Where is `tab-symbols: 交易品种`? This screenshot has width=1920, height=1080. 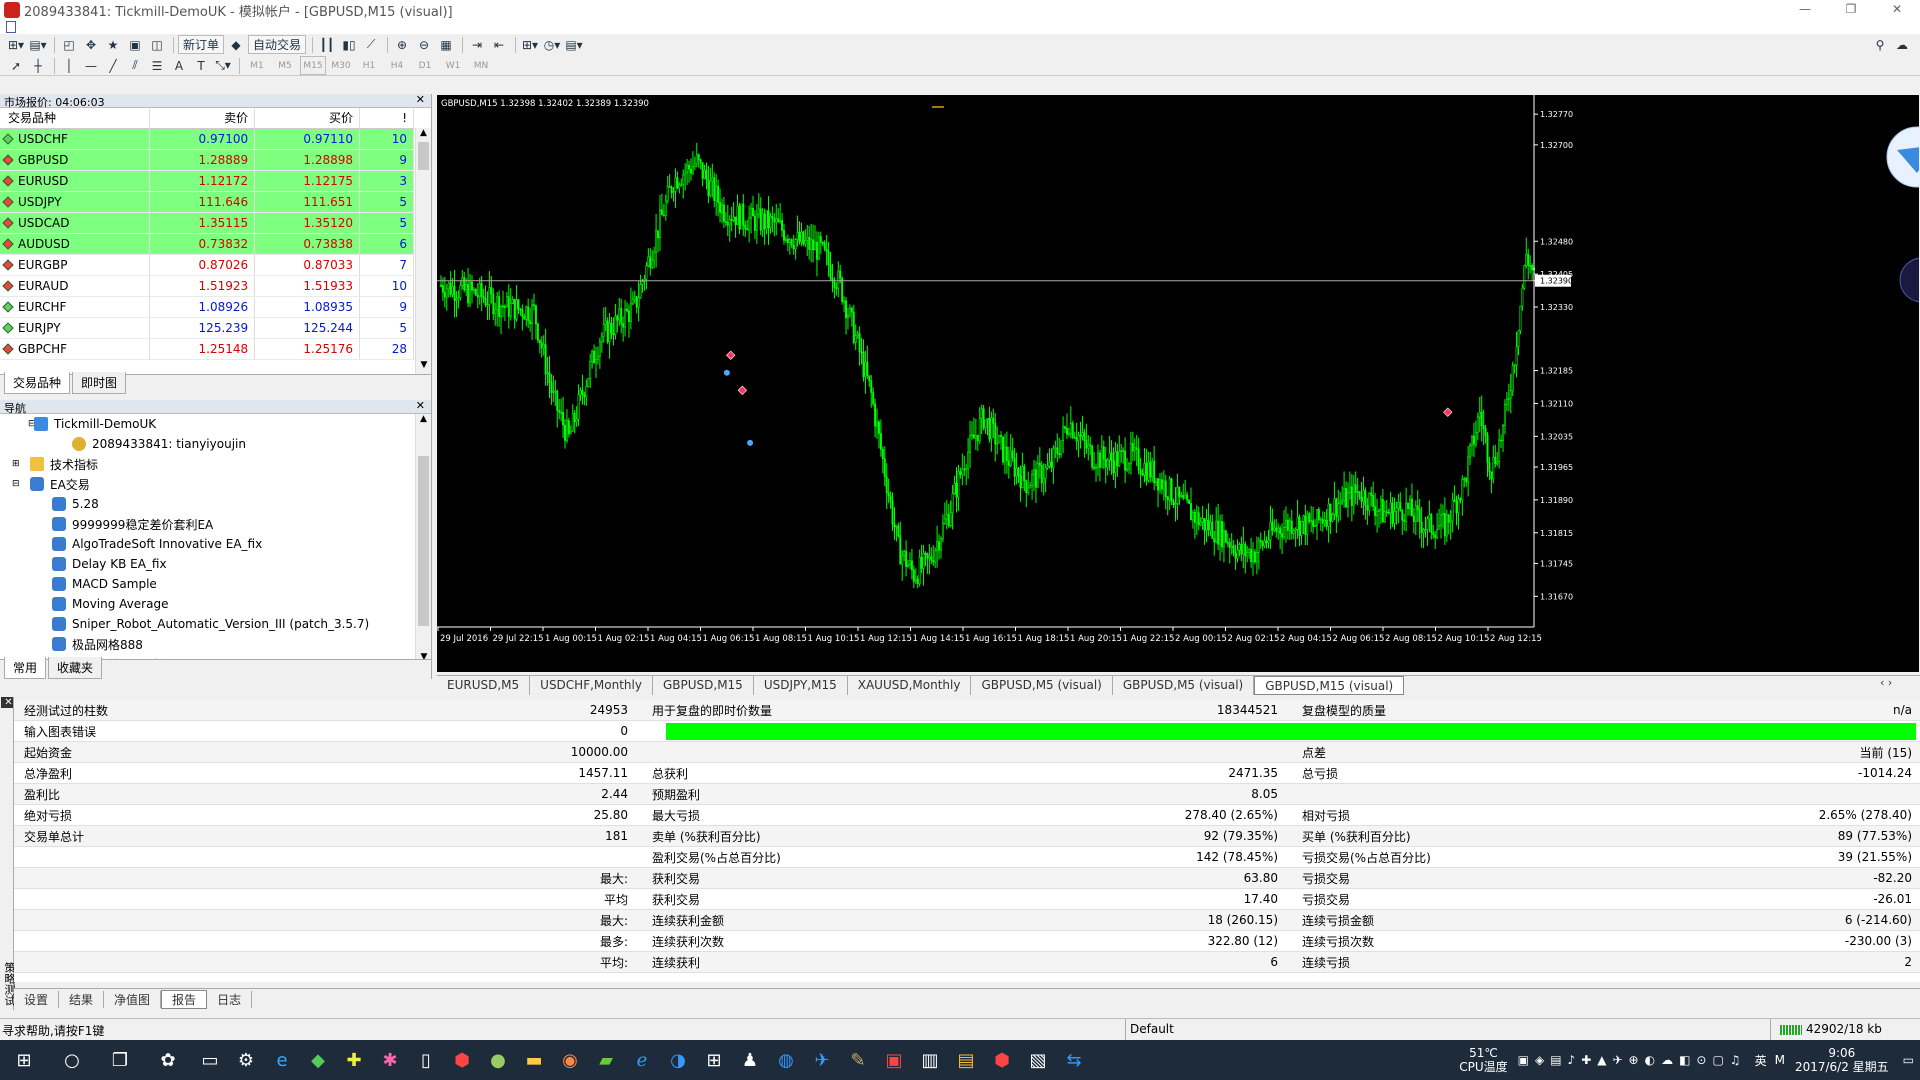
tab-symbols: 交易品种 is located at coordinates (37, 383).